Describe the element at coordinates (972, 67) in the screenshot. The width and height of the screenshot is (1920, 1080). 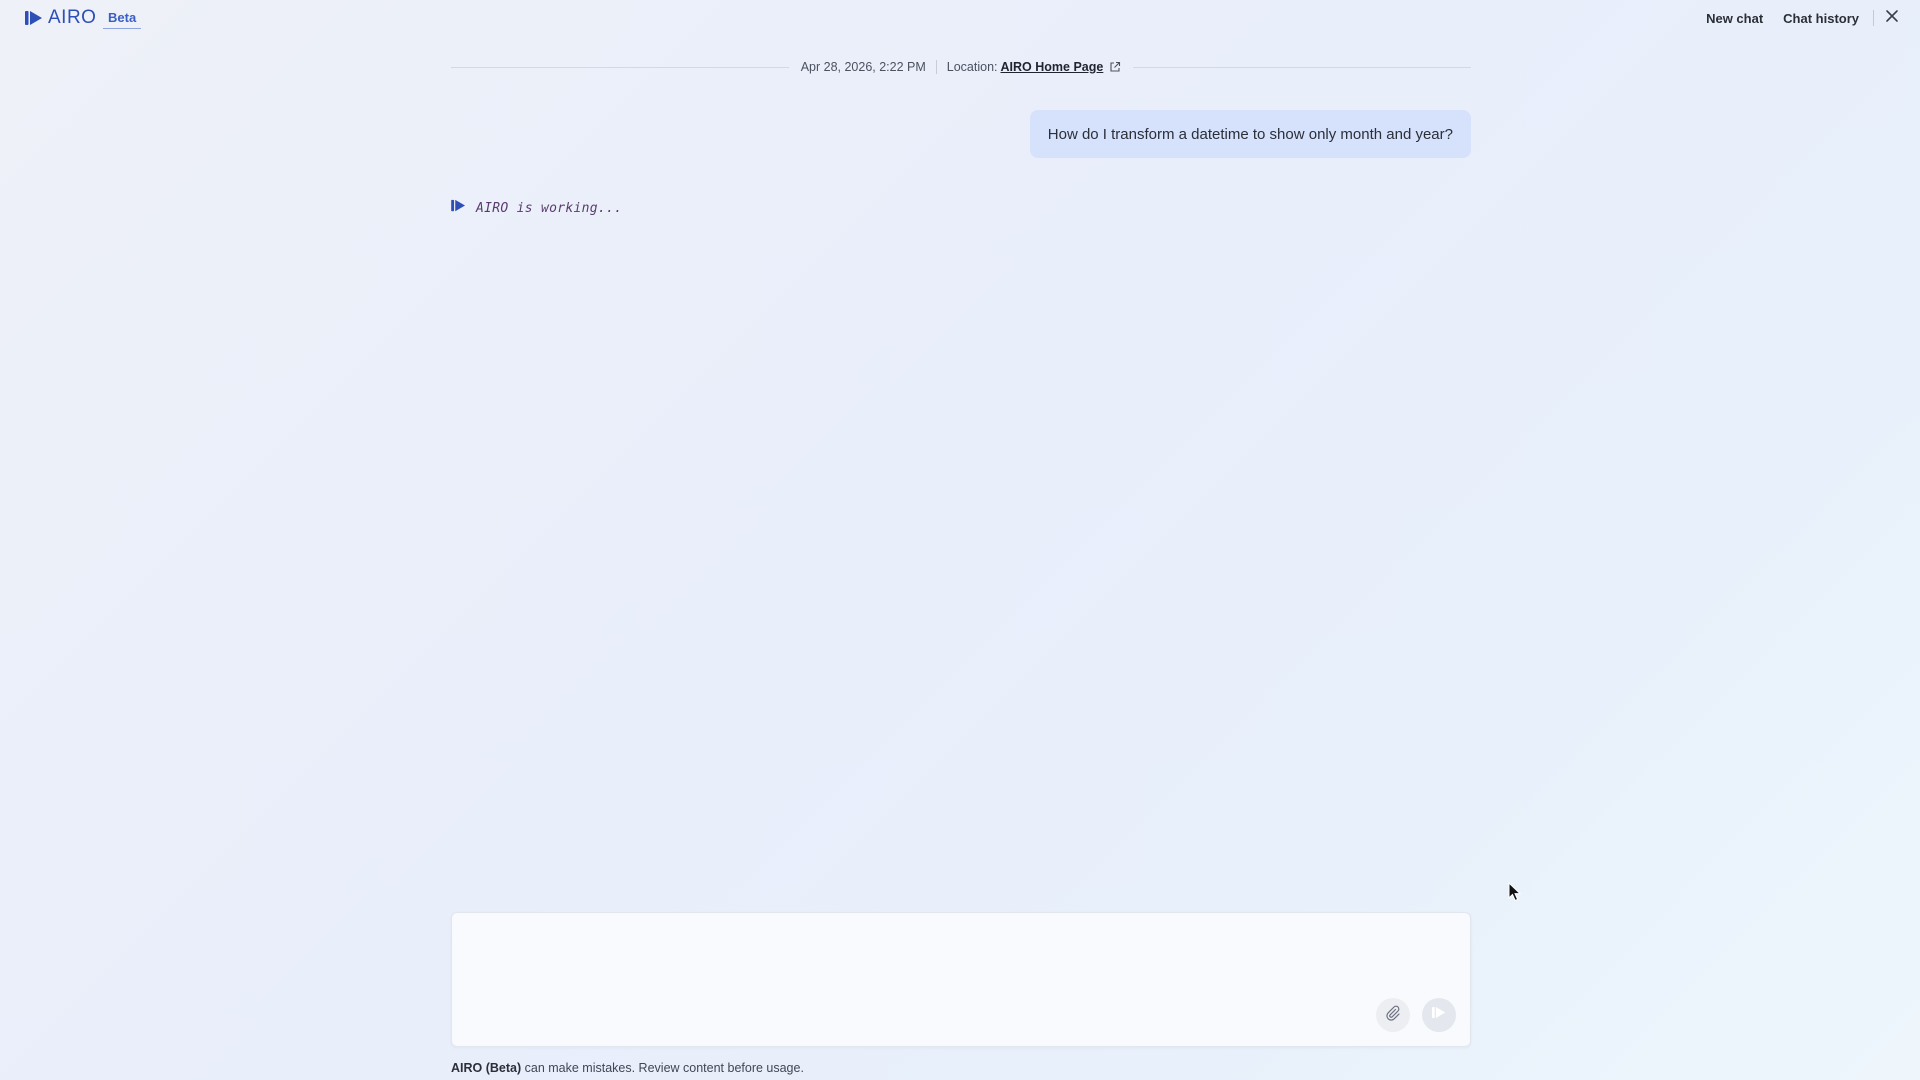
I see `location-label: Location:` at that location.